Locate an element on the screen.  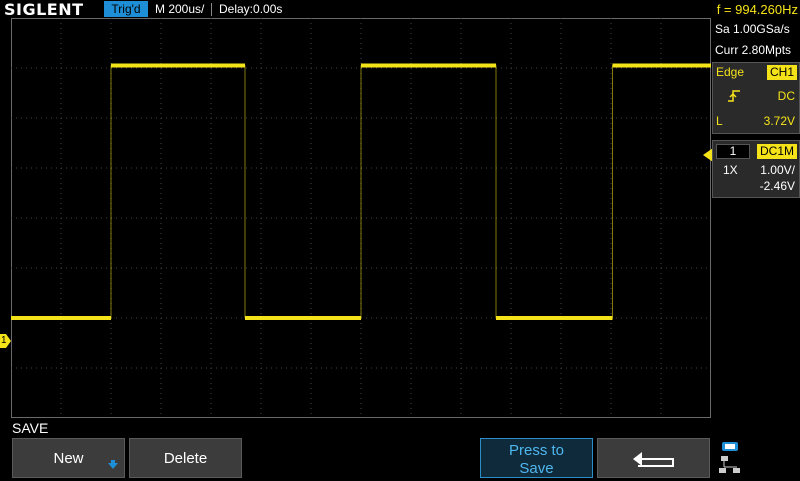
frequency-readout: f = 994.260Hz is located at coordinates (757, 9).